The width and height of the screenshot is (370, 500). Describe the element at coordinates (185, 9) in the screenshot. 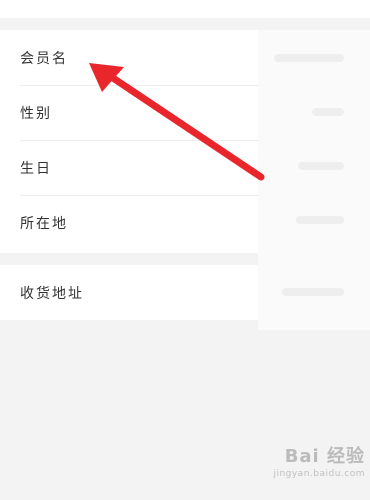

I see `top-section` at that location.